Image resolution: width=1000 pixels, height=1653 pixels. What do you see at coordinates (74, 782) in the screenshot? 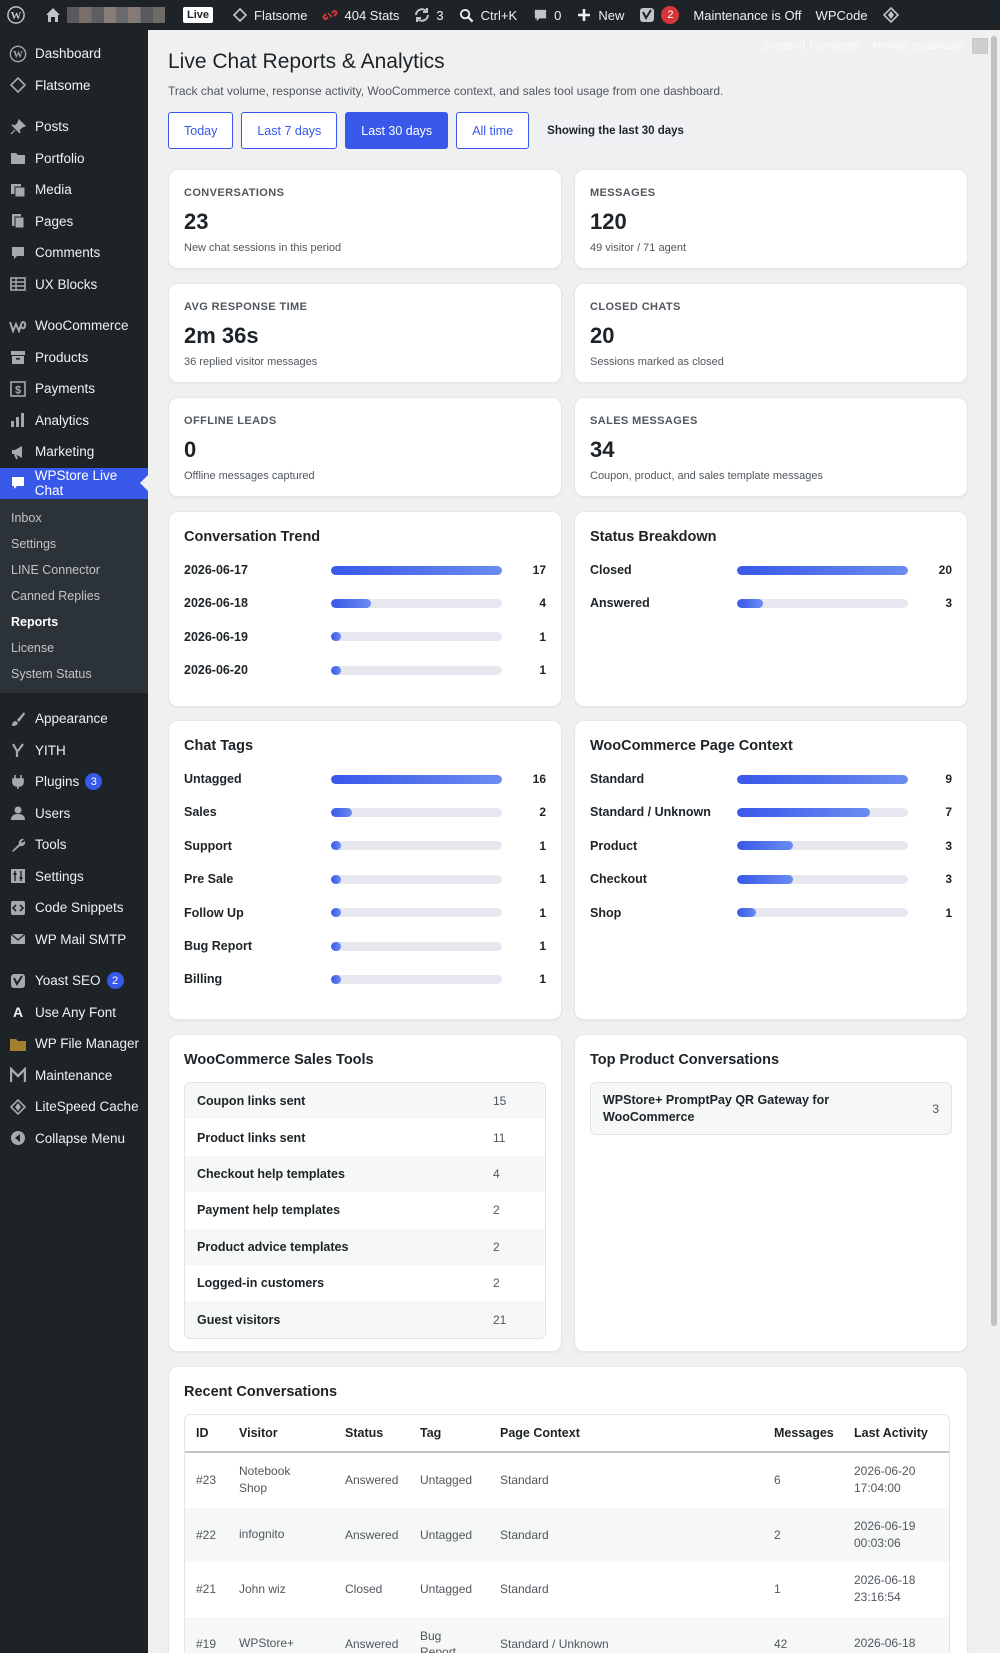
I see `sidebar-item-plugins: Plugins 3` at bounding box center [74, 782].